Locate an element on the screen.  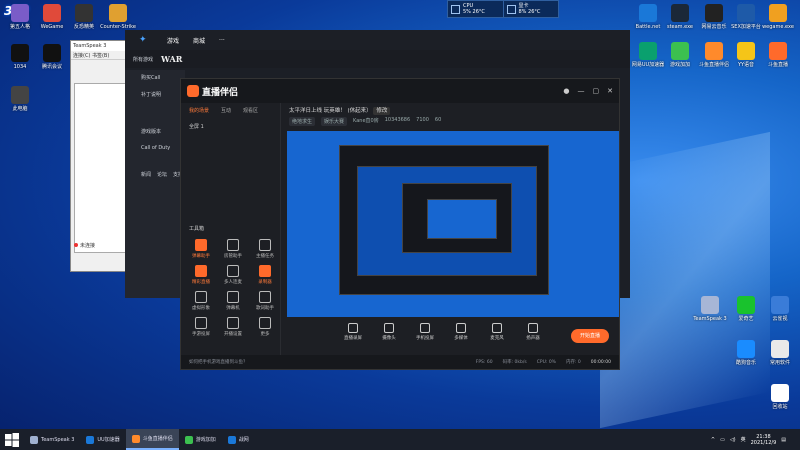
tab-my-scenes: 我的场景 is located at coordinates (199, 110).